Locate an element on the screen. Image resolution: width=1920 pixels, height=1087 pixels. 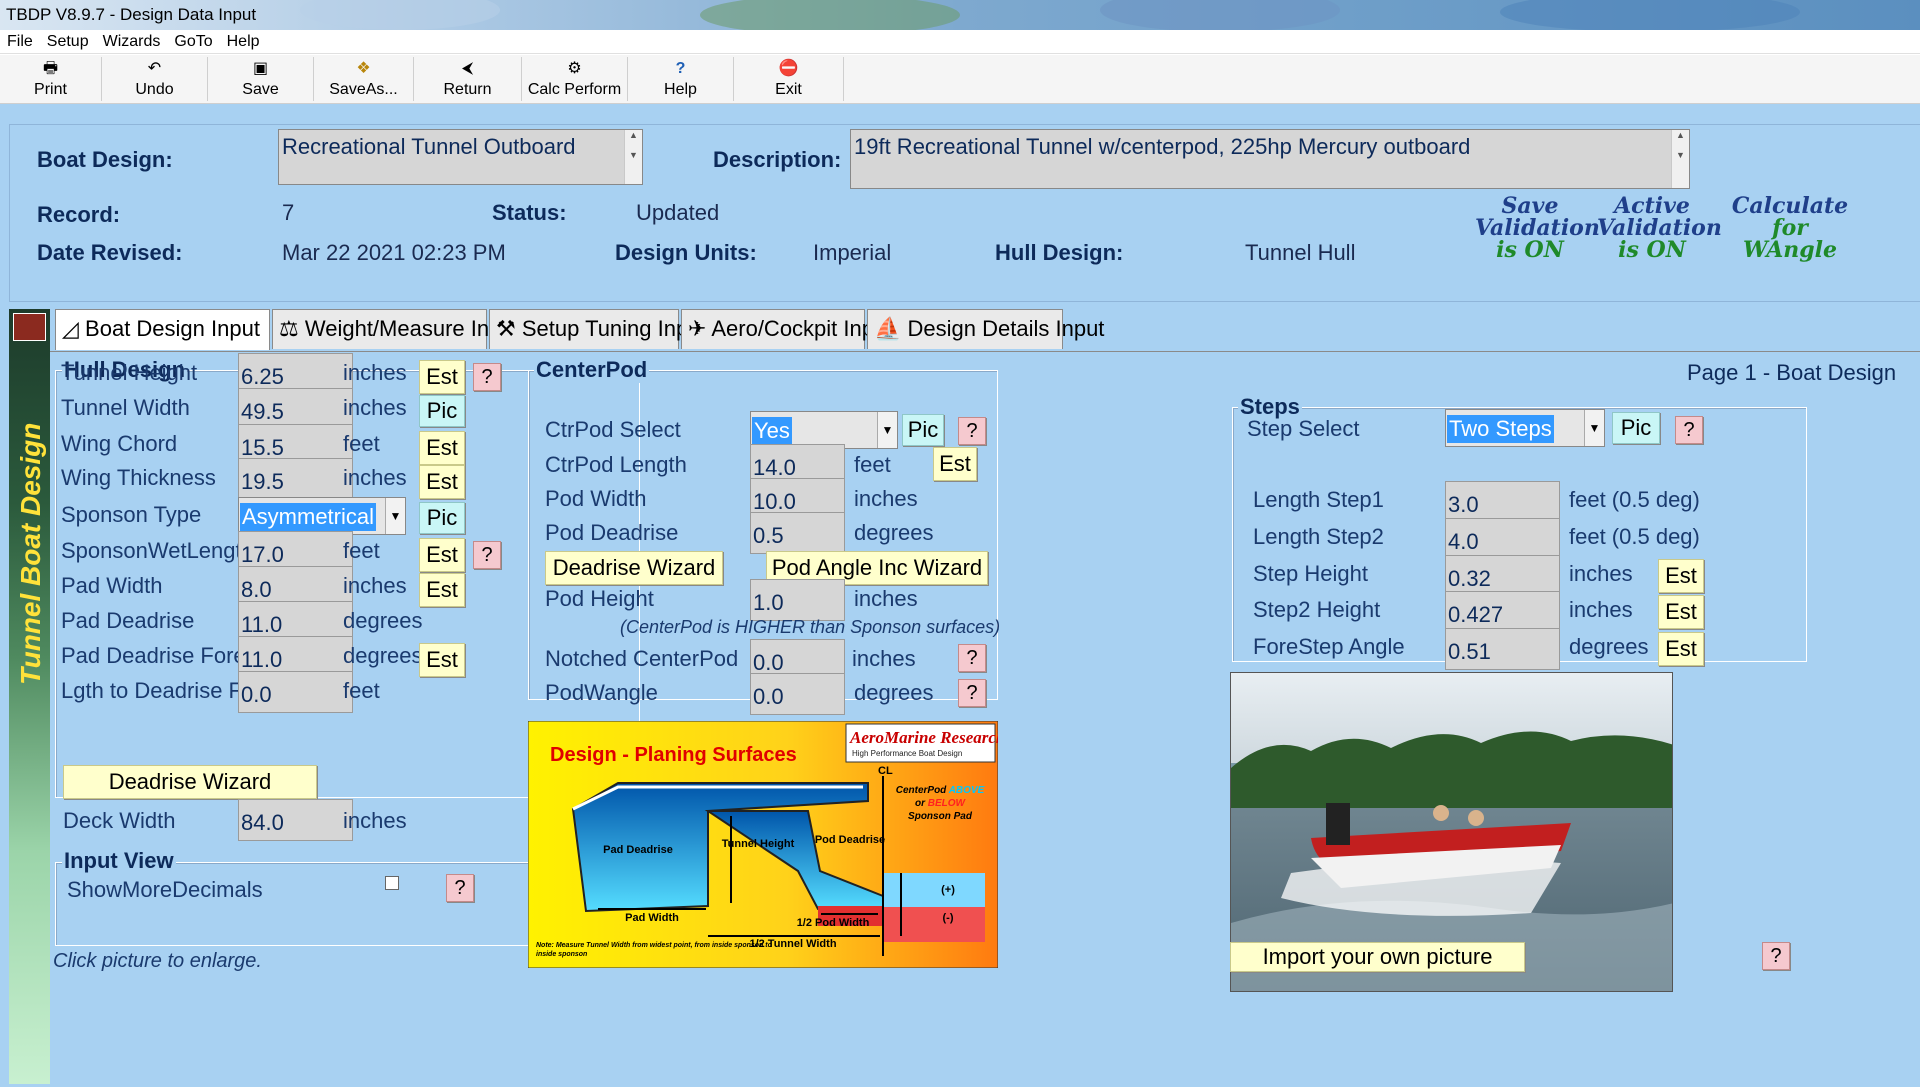
input-view-title: Input View is located at coordinates (119, 861).